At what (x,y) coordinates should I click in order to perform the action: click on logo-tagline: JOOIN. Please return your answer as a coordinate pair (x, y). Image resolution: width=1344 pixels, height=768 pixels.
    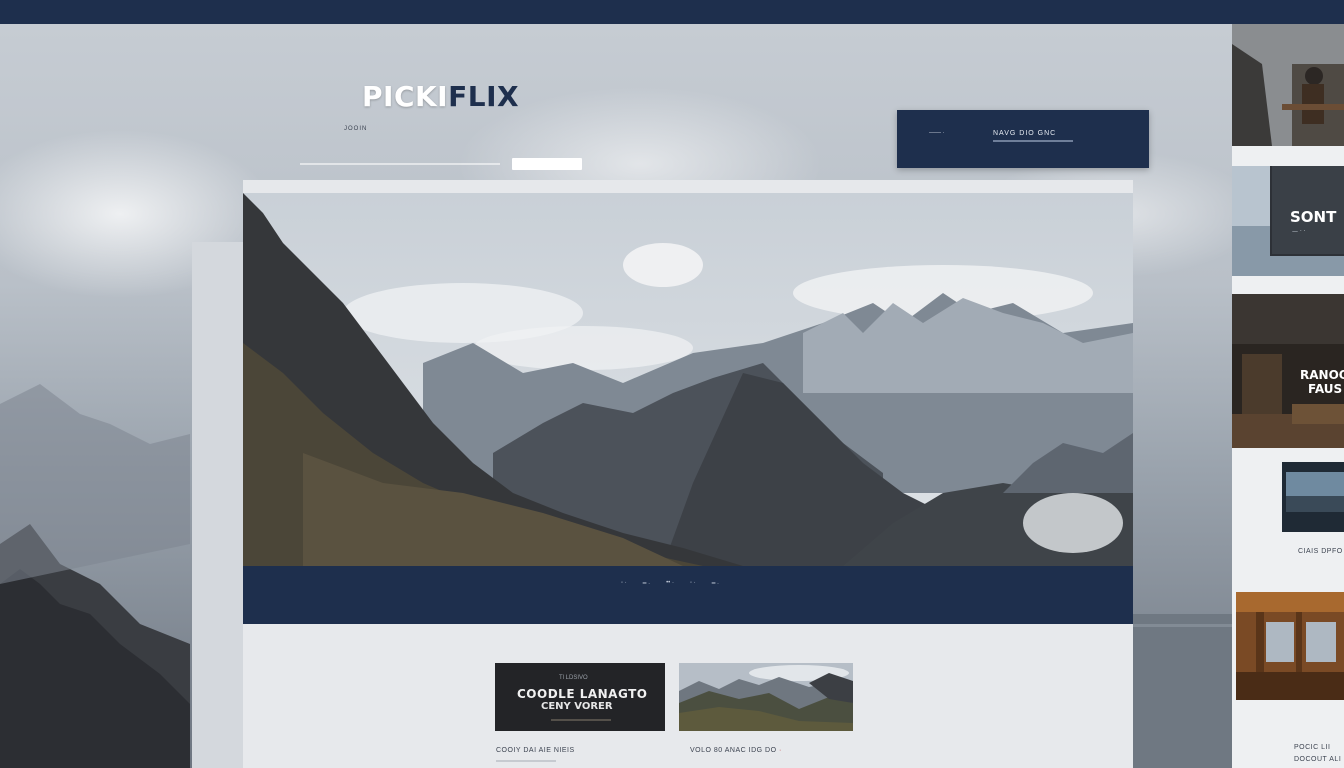
    Looking at the image, I should click on (356, 129).